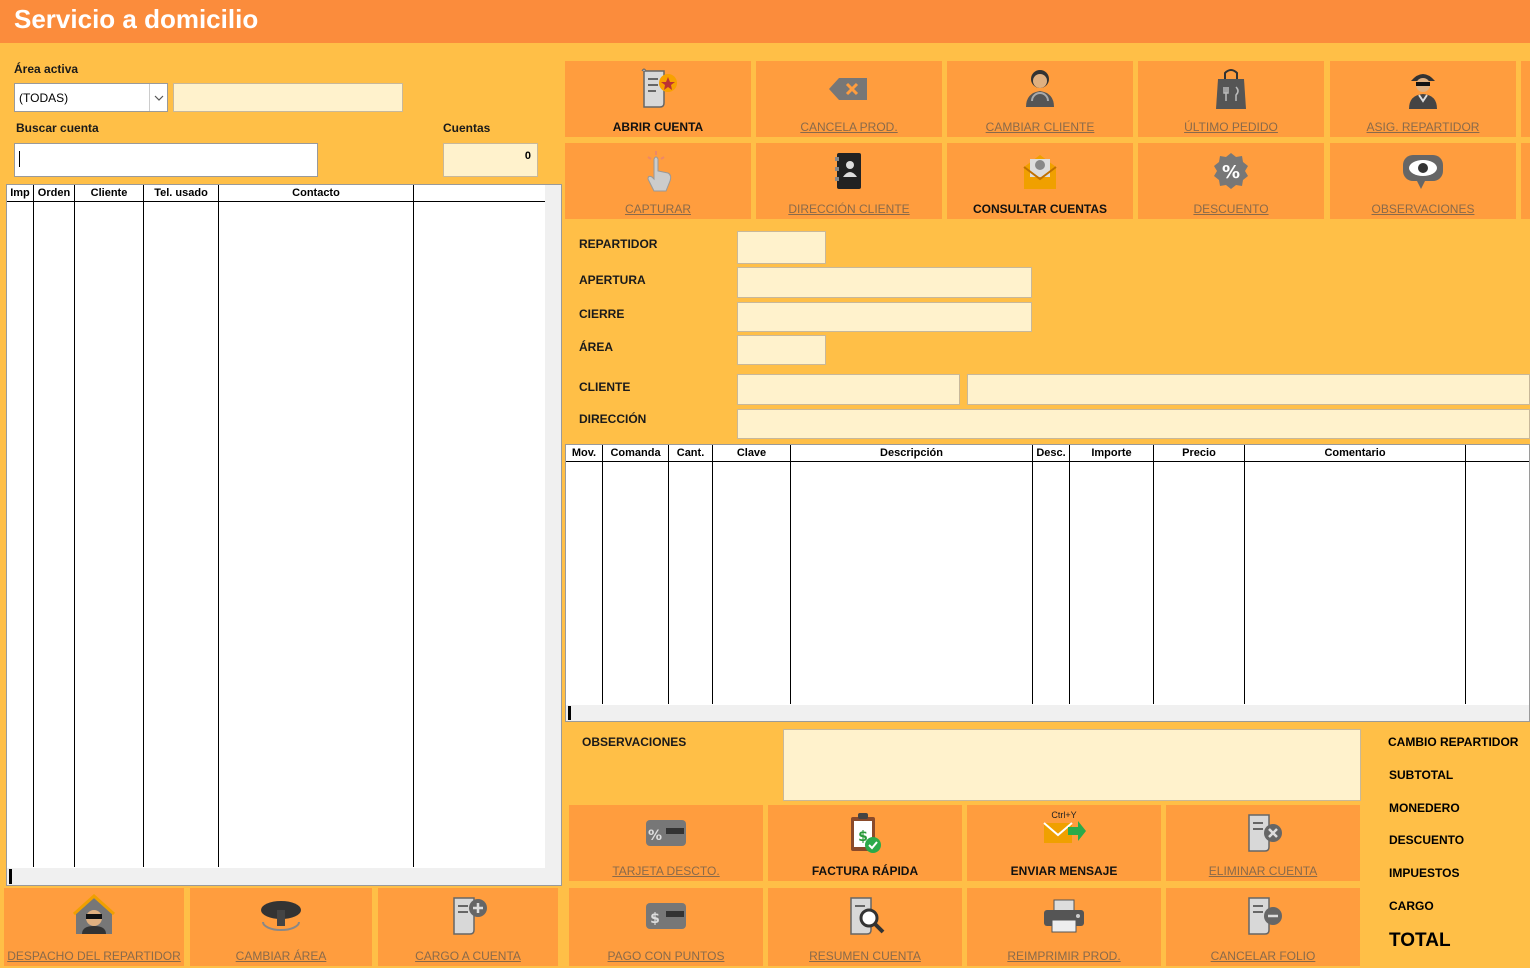  I want to click on enviar-mensaje-button: Ctrl+Y ENVIAR MENSAJE, so click(1064, 843).